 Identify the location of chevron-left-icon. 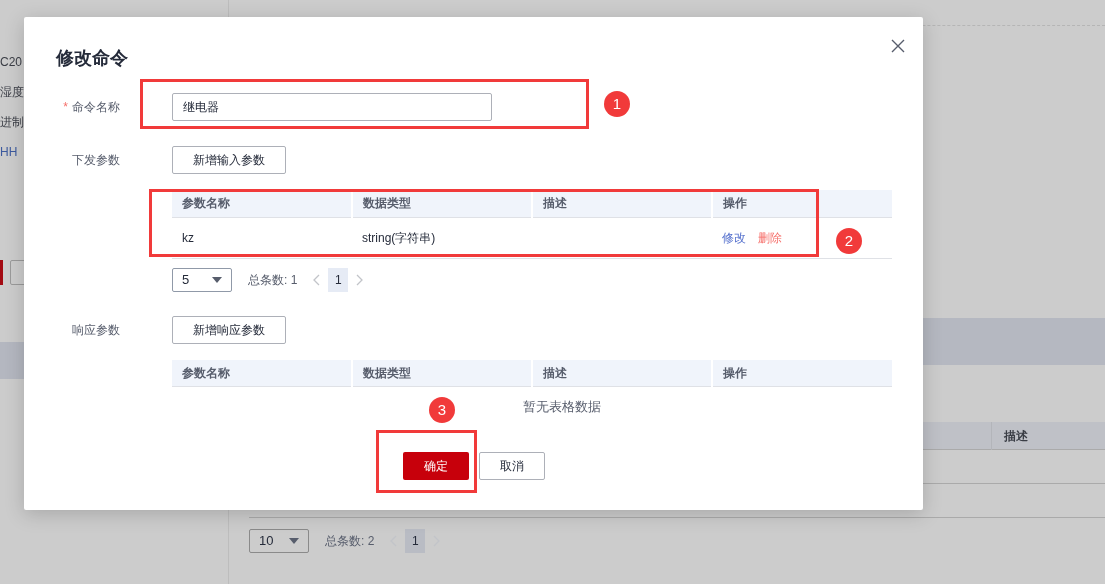
(317, 279).